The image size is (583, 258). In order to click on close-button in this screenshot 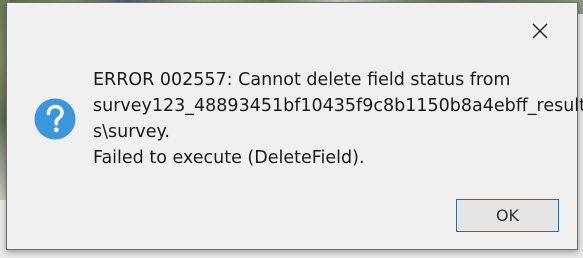, I will do `click(540, 31)`.